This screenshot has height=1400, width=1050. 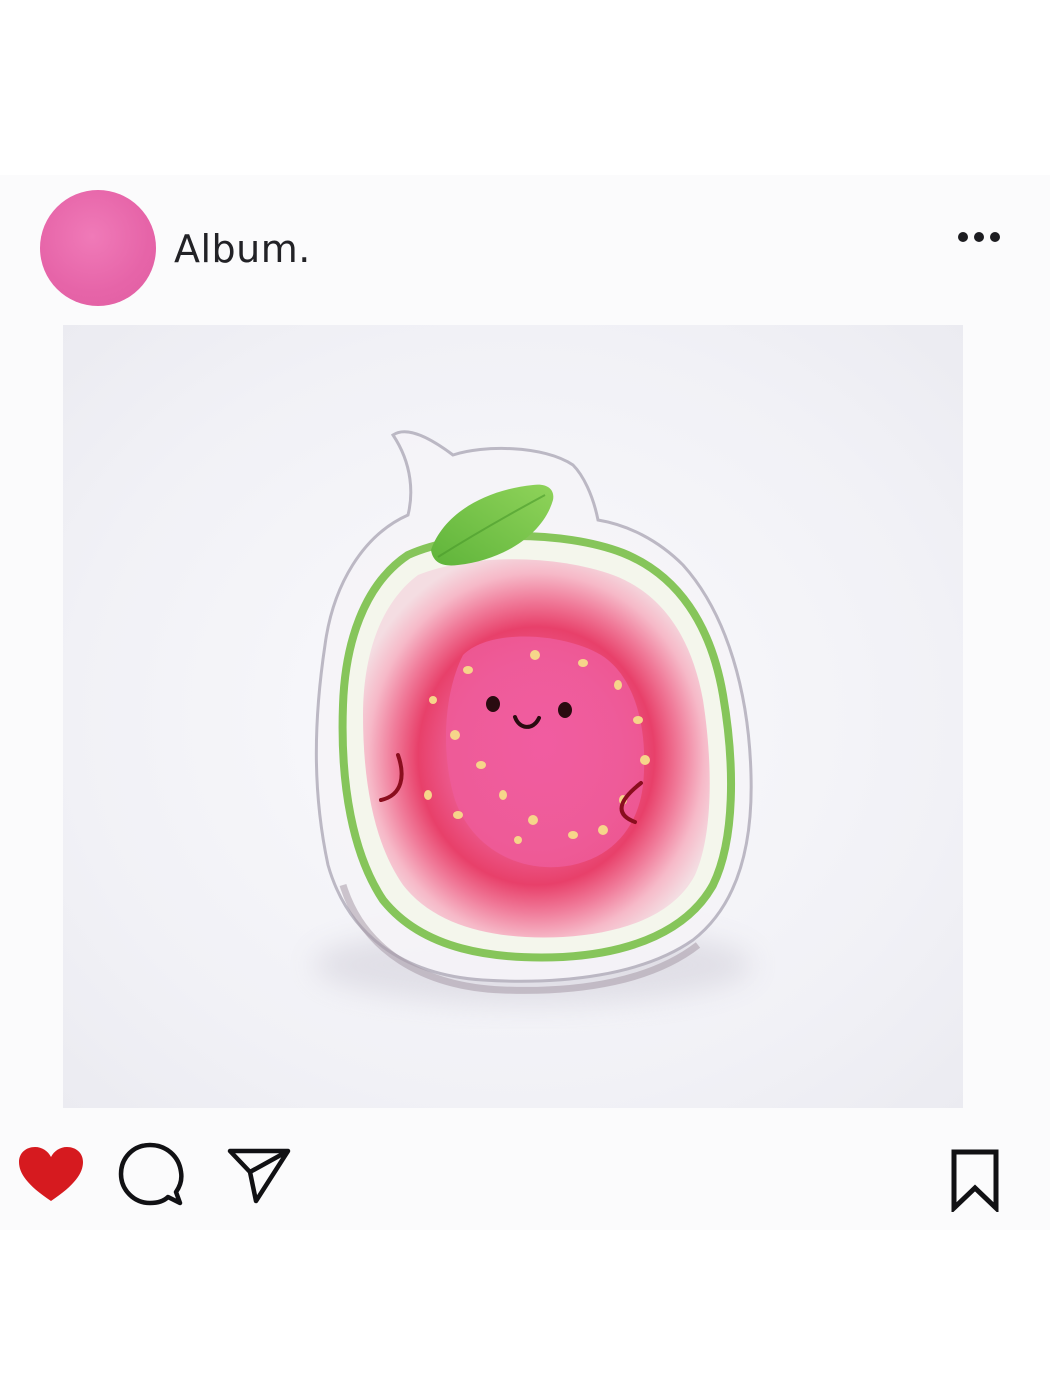 What do you see at coordinates (98, 248) in the screenshot?
I see `avatar` at bounding box center [98, 248].